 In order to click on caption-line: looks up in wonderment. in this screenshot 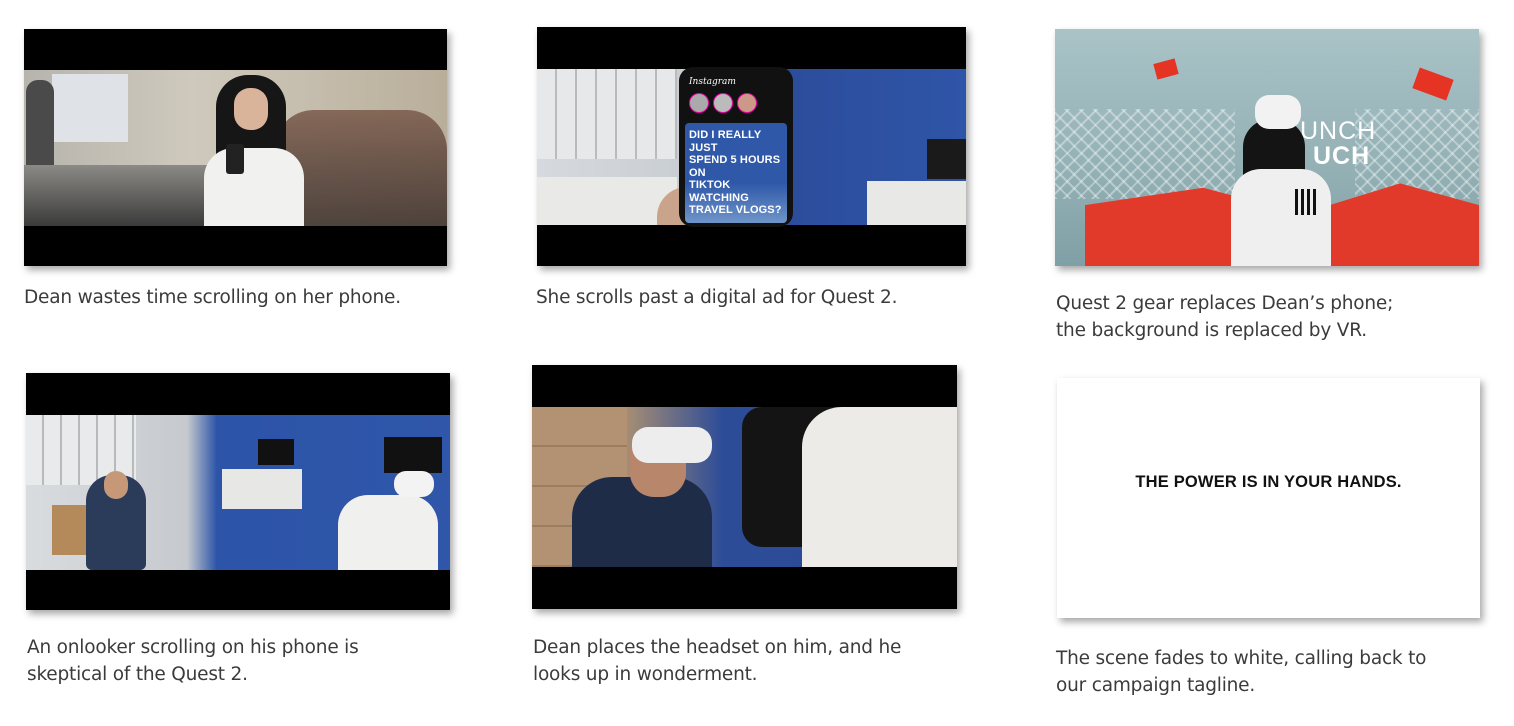, I will do `click(645, 674)`.